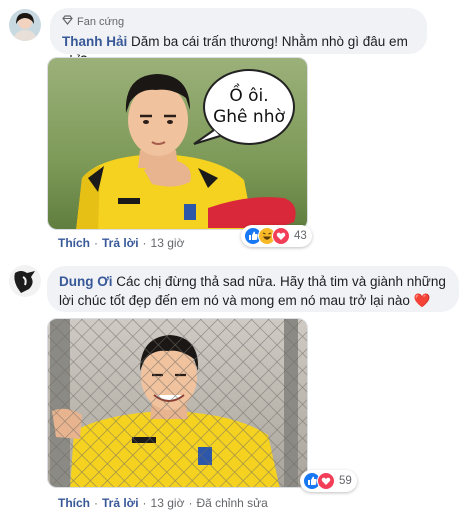 The image size is (465, 517). What do you see at coordinates (238, 22) in the screenshot?
I see `fan-badge: Fan cứng` at bounding box center [238, 22].